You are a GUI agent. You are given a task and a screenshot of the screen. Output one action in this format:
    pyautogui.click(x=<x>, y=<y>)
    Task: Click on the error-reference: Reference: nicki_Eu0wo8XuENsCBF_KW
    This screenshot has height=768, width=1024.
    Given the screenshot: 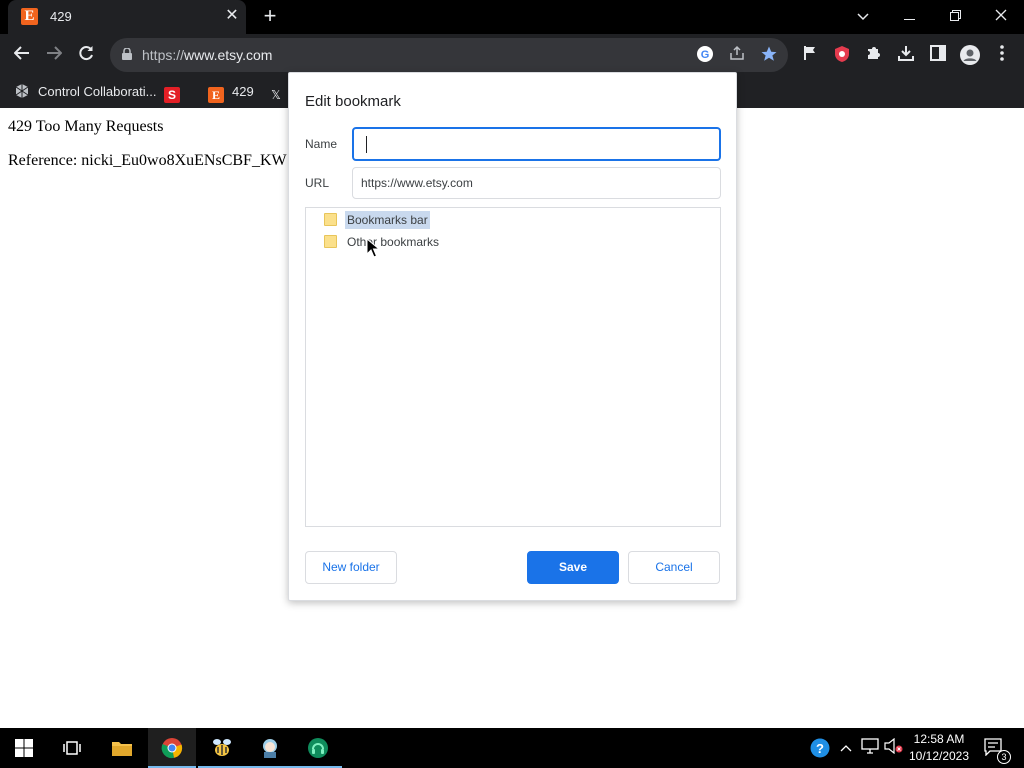 What is the action you would take?
    pyautogui.click(x=147, y=160)
    